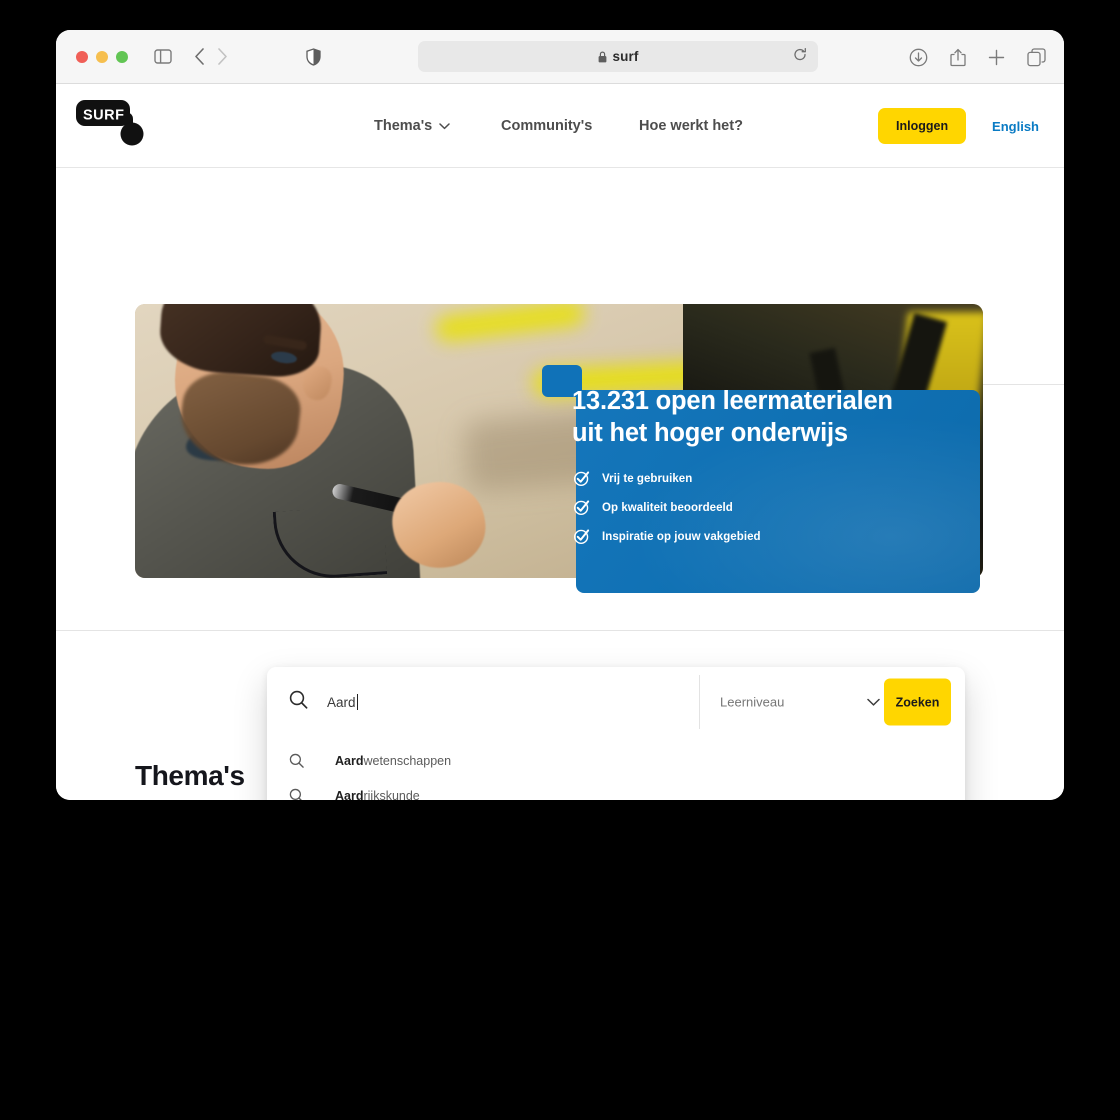 This screenshot has width=1120, height=1120. I want to click on search-input-value: Aard, so click(341, 702).